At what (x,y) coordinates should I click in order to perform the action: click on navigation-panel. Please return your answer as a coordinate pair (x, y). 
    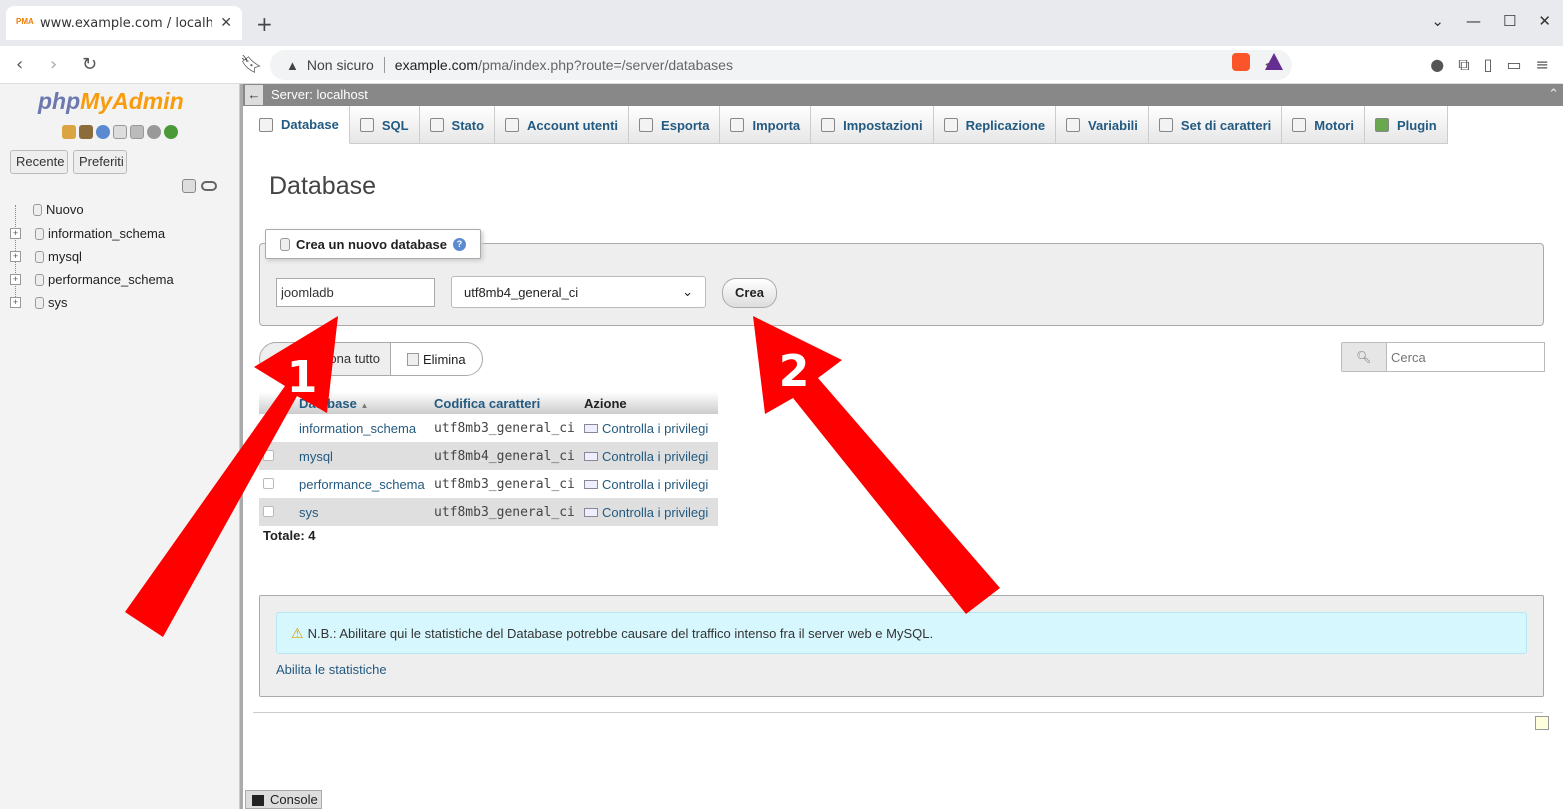
    Looking at the image, I should click on (120, 446).